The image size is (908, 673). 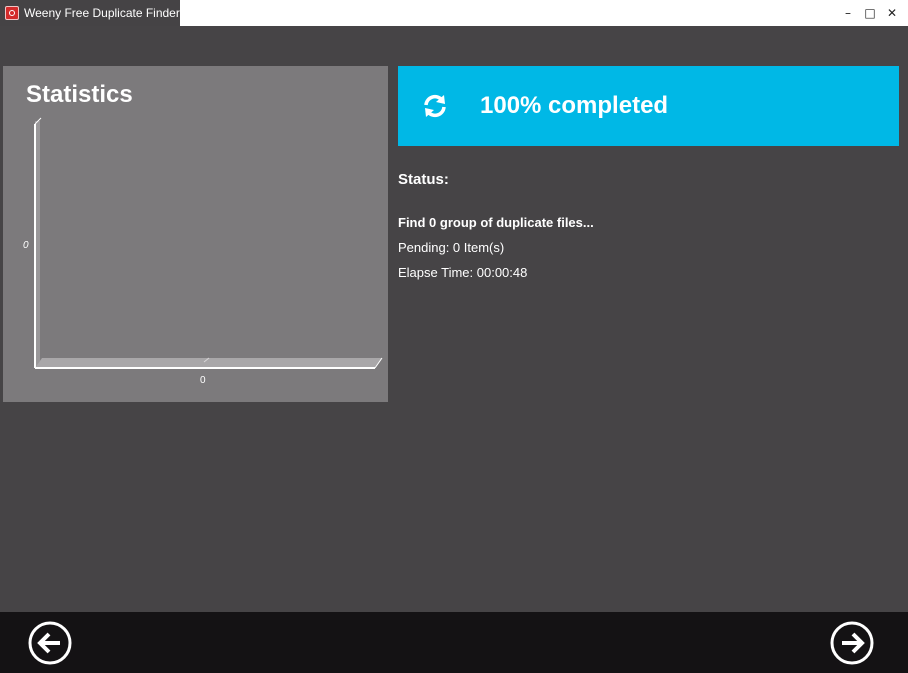 I want to click on arrow-left-circle-icon, so click(x=50, y=643).